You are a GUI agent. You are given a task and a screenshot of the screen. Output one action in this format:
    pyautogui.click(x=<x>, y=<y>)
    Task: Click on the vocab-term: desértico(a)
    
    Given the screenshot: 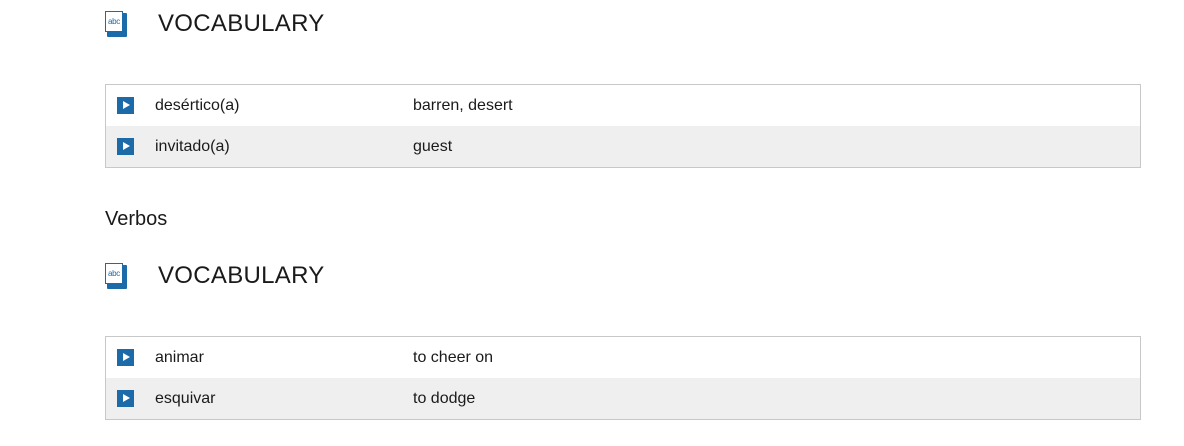 What is the action you would take?
    pyautogui.click(x=197, y=105)
    